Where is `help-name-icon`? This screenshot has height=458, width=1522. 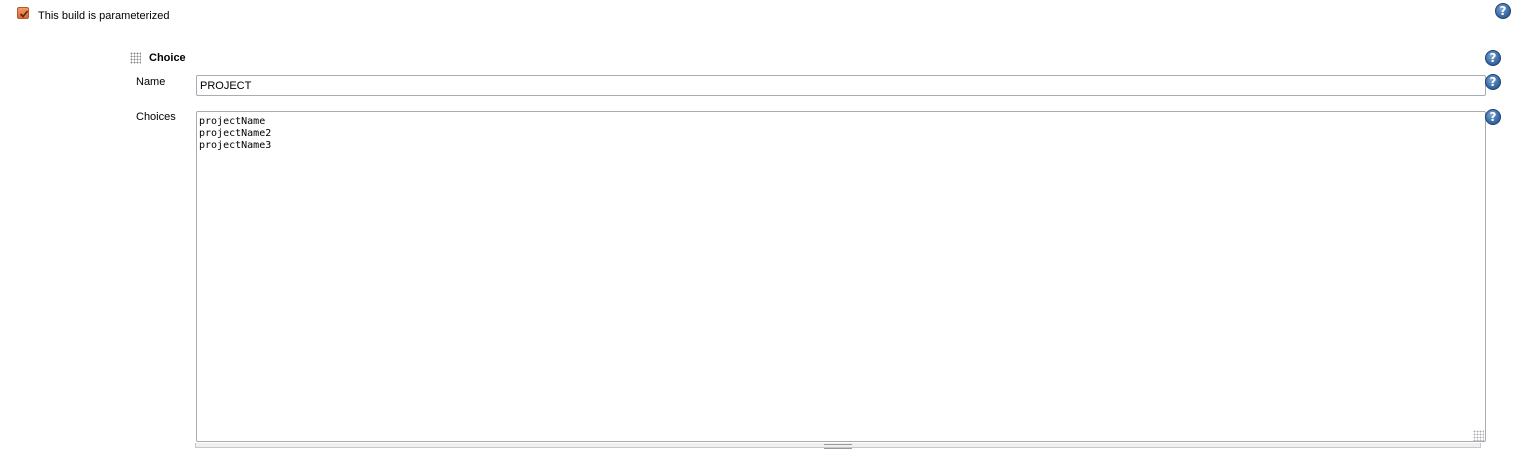 help-name-icon is located at coordinates (1493, 82).